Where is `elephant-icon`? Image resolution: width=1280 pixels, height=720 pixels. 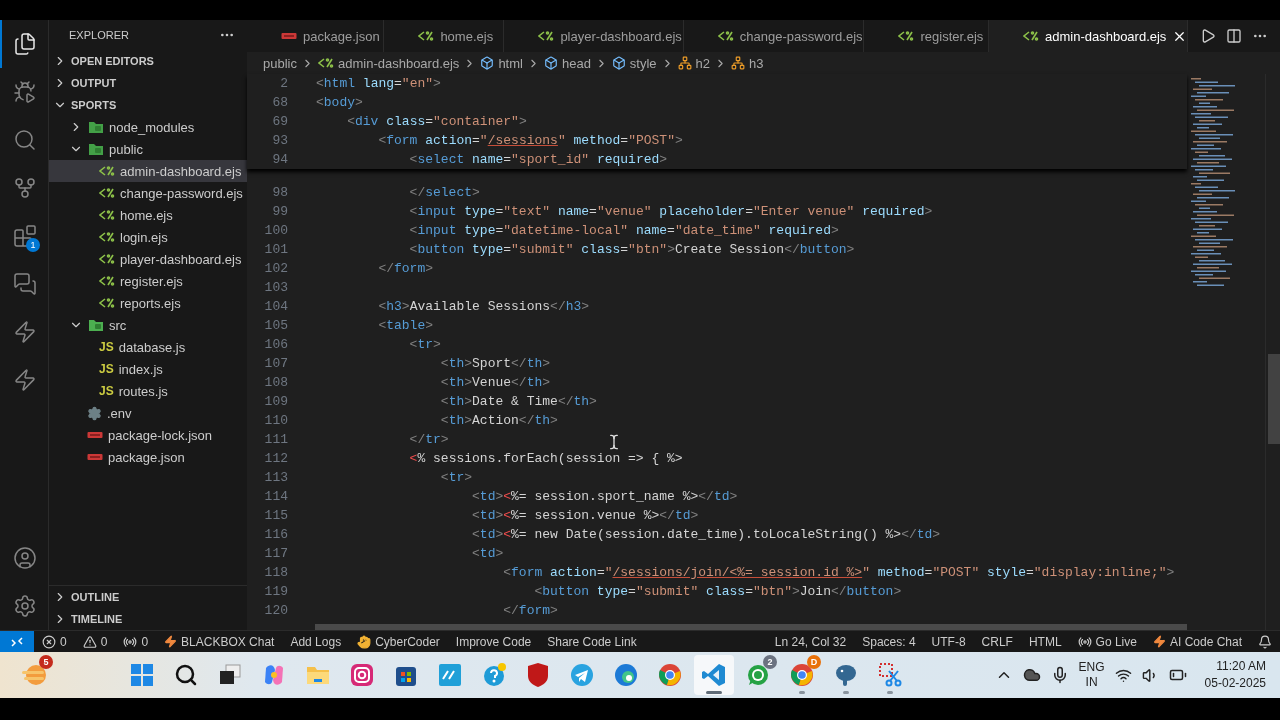 elephant-icon is located at coordinates (846, 675).